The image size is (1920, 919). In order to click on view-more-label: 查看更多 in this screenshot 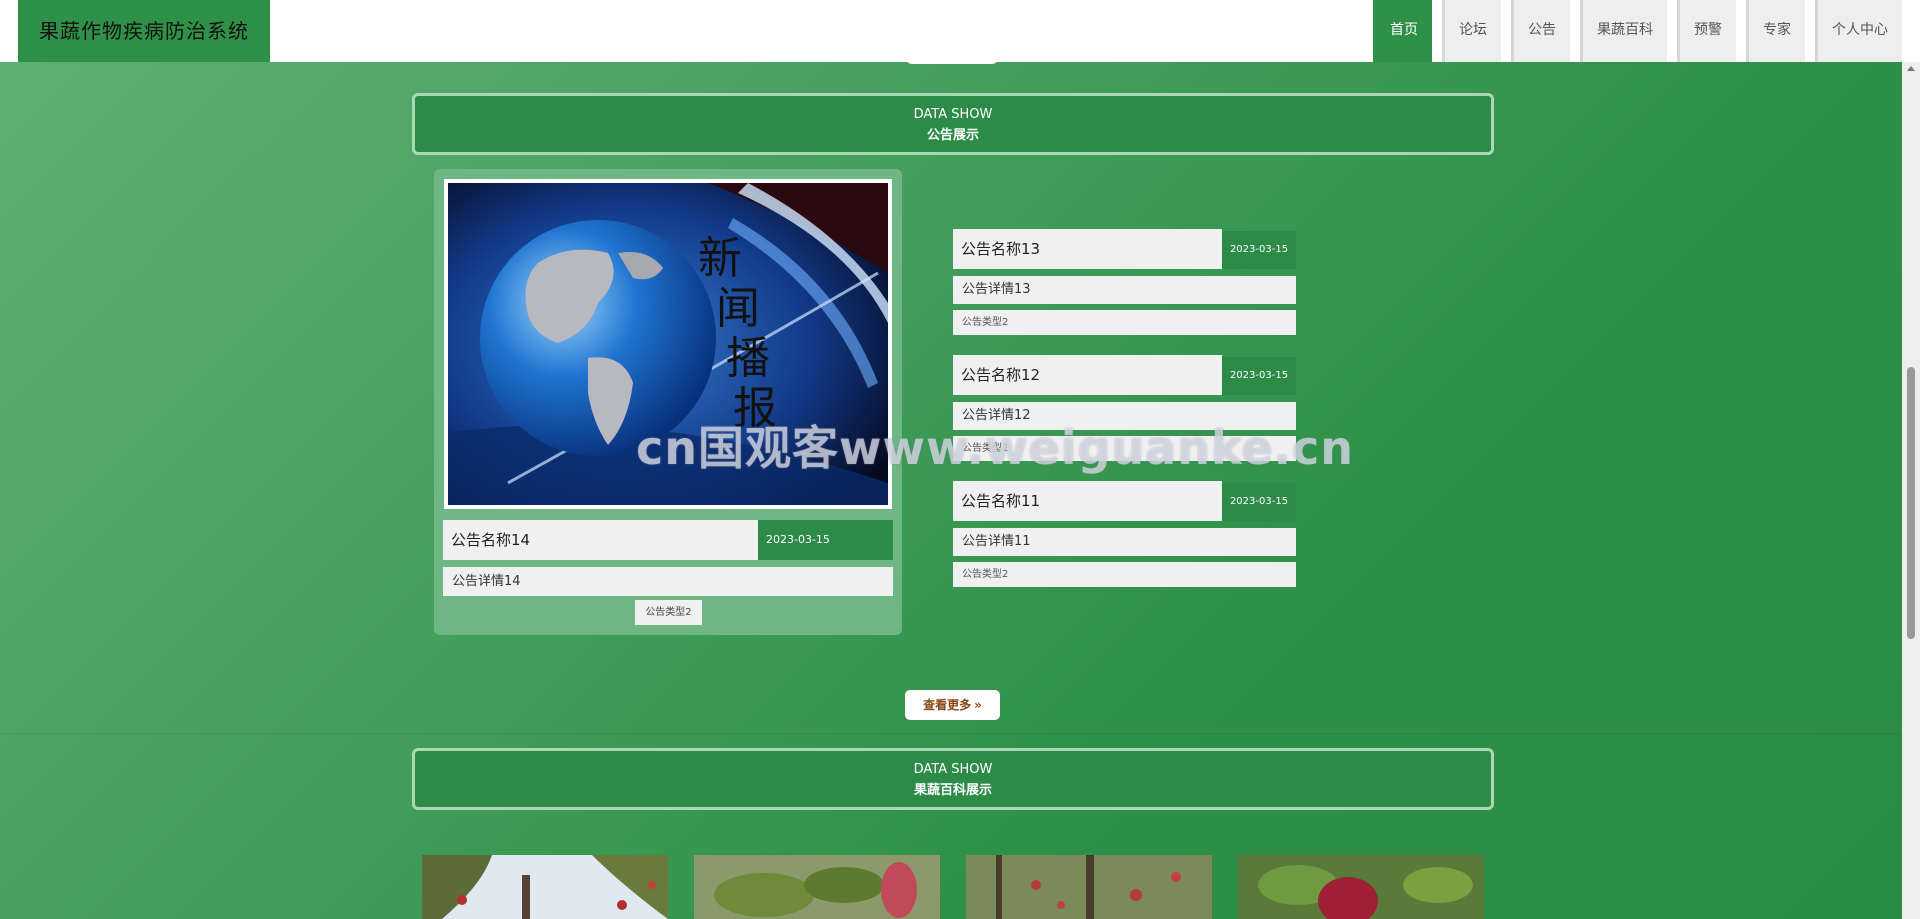, I will do `click(947, 705)`.